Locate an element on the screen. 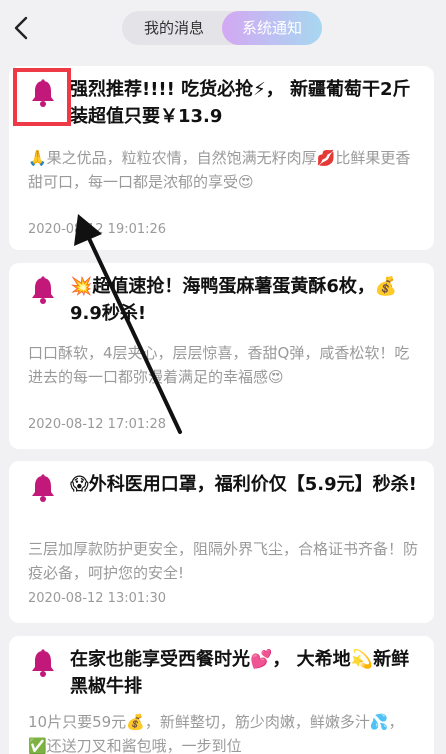 Image resolution: width=446 pixels, height=754 pixels. notification-title: 在家也能享受西餐时光💕， 大希地💫新鲜黑椒牛排 is located at coordinates (240, 673).